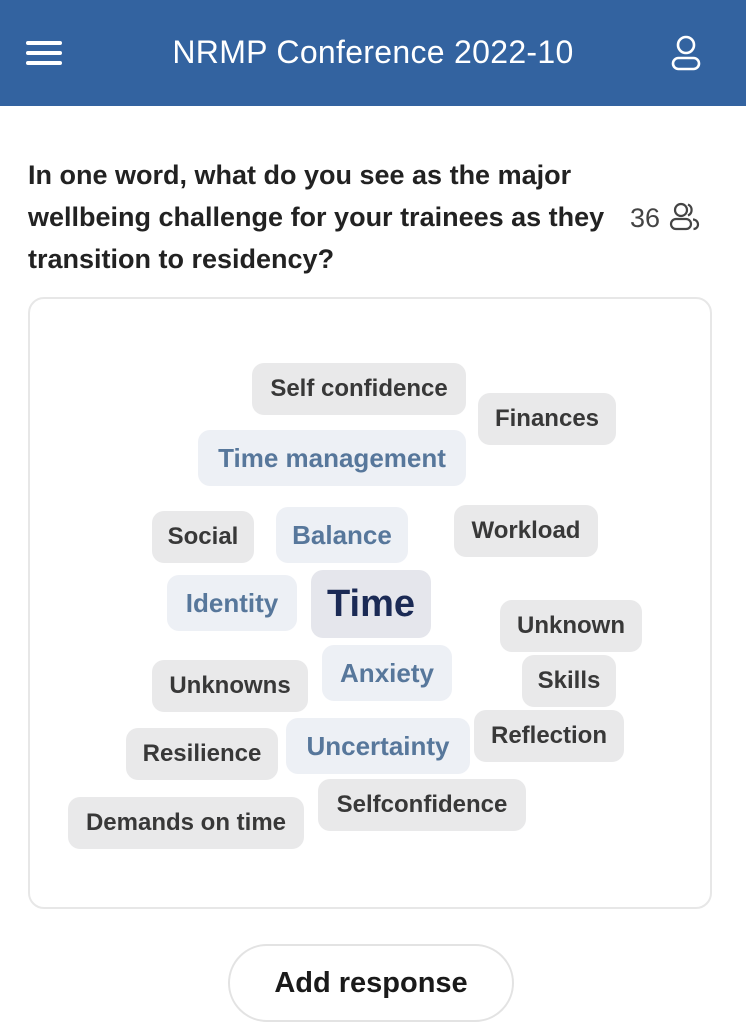  I want to click on participant-counter: 36, so click(666, 218).